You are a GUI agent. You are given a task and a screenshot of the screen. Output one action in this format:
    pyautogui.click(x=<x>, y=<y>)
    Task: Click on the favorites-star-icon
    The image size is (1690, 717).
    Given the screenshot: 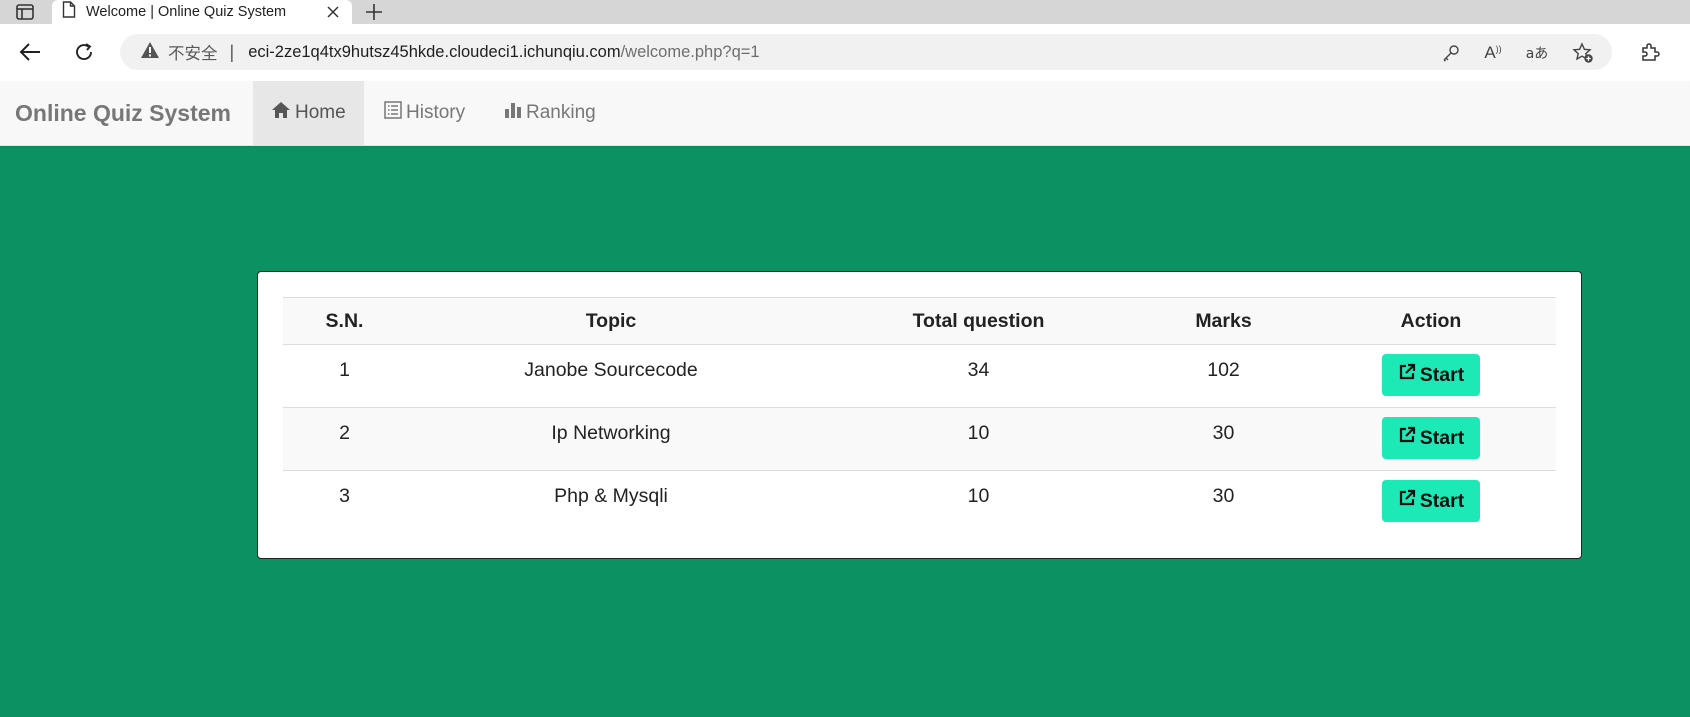 What is the action you would take?
    pyautogui.click(x=1583, y=53)
    